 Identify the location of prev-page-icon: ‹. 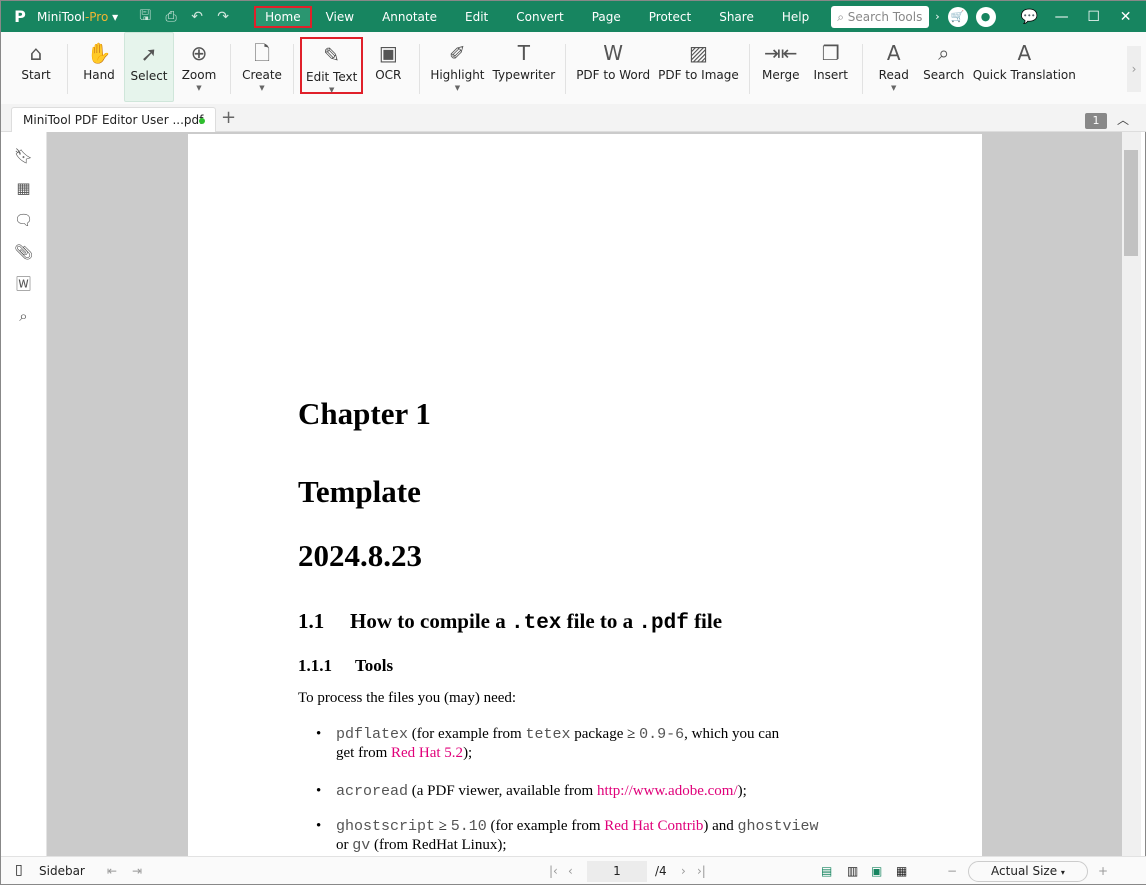
(570, 871).